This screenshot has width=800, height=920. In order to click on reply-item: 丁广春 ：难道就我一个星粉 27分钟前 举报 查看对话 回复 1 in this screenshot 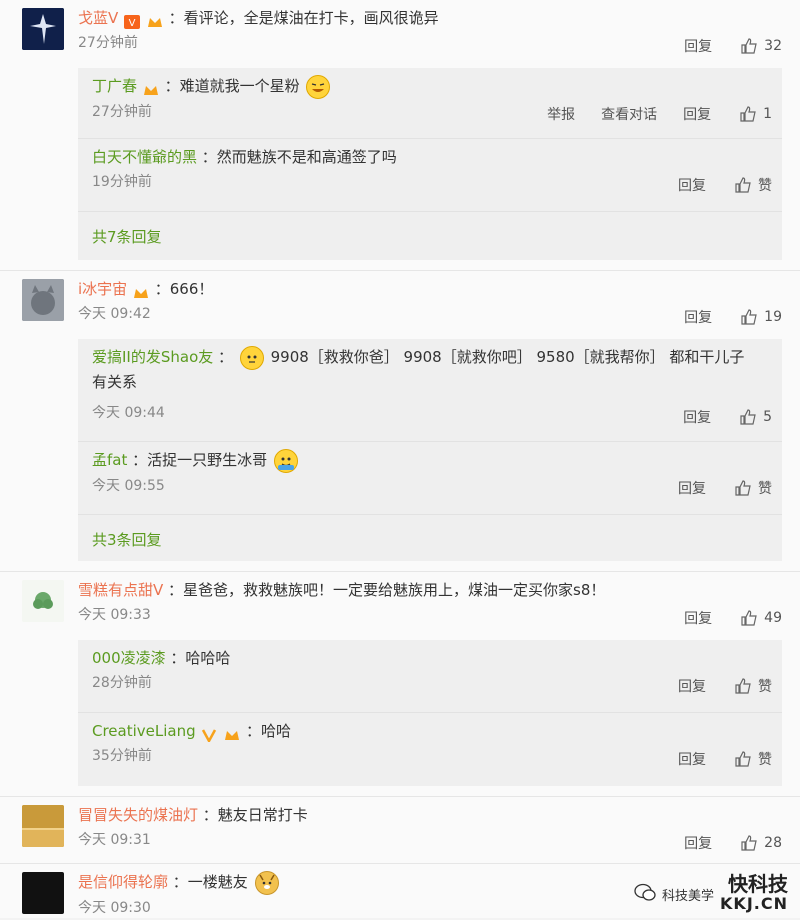, I will do `click(430, 103)`.